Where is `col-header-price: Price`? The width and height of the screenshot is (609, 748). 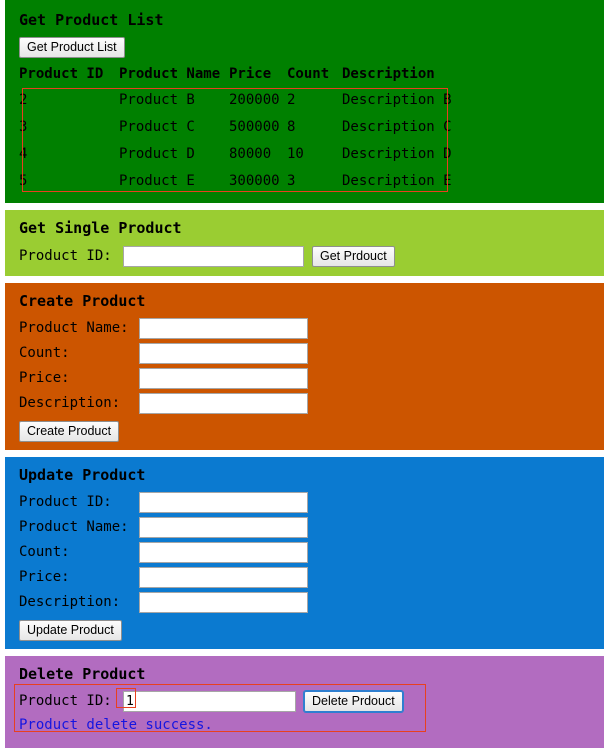
col-header-price: Price is located at coordinates (250, 74).